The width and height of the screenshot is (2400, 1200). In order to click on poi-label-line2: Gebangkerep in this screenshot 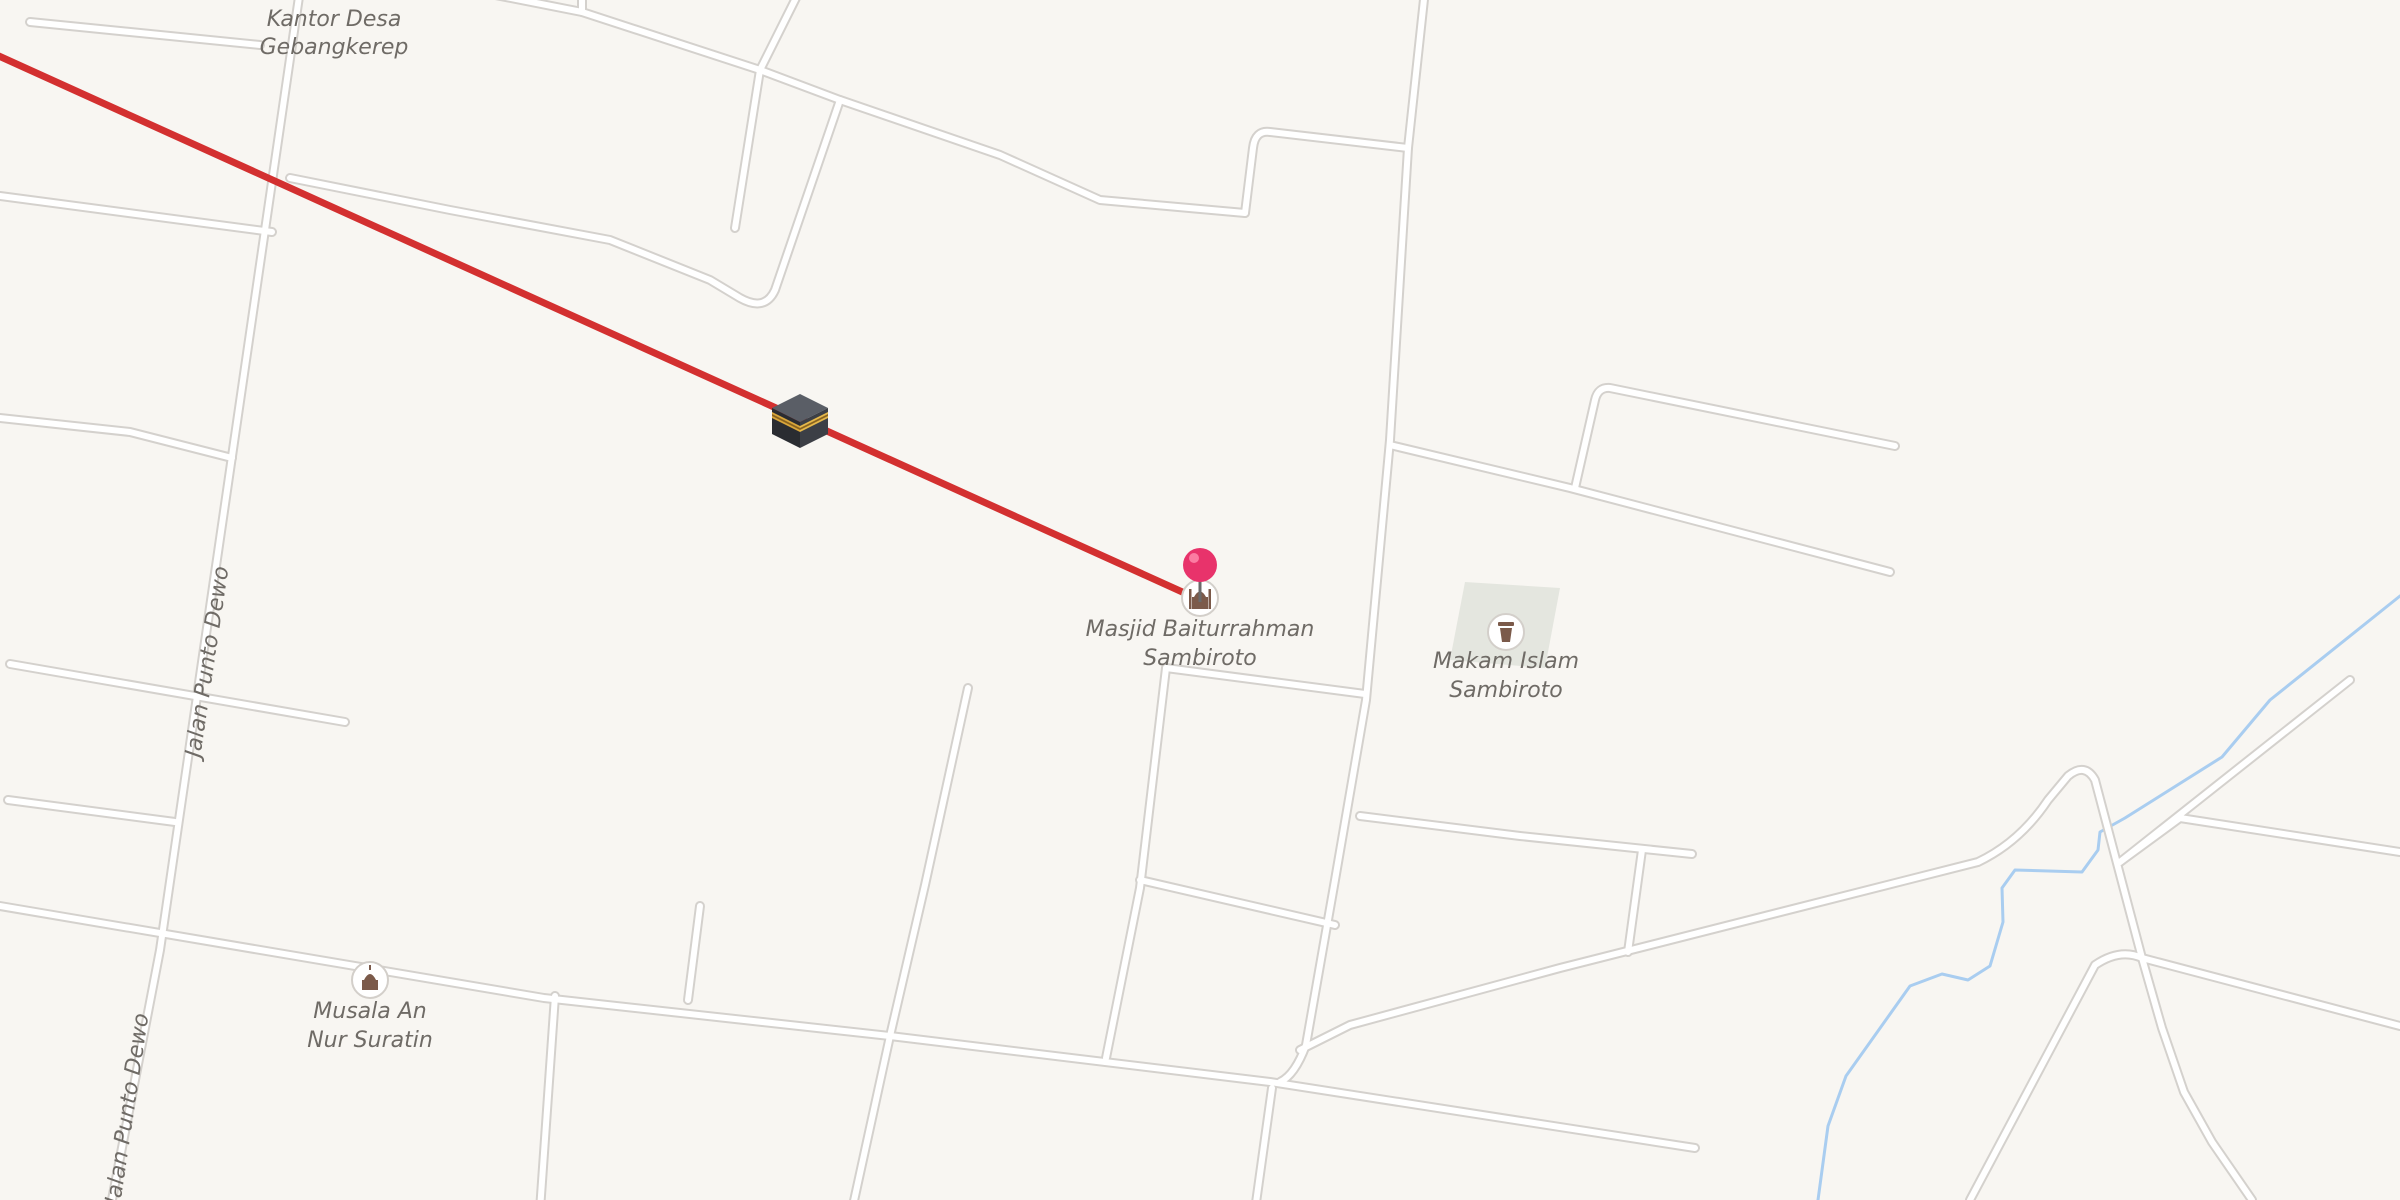, I will do `click(334, 47)`.